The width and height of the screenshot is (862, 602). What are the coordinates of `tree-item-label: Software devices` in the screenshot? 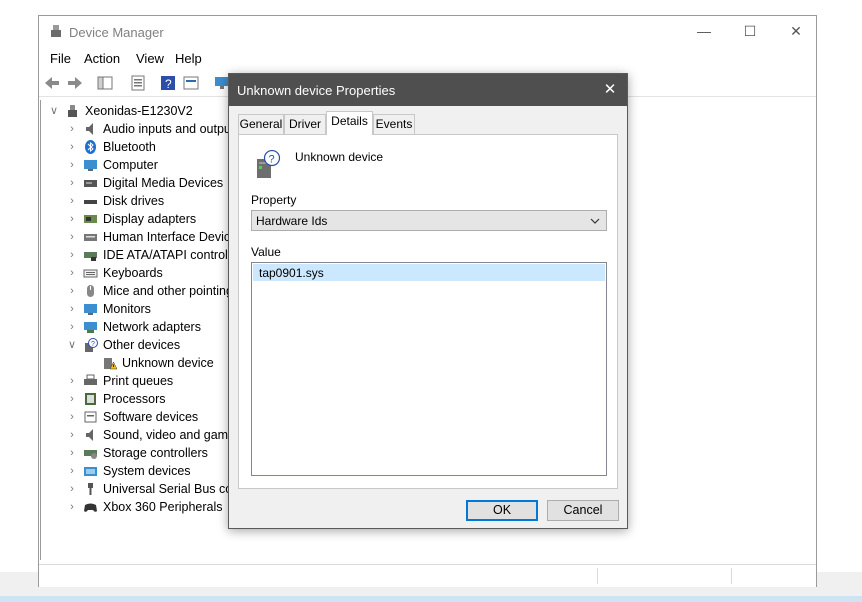 It's located at (151, 417).